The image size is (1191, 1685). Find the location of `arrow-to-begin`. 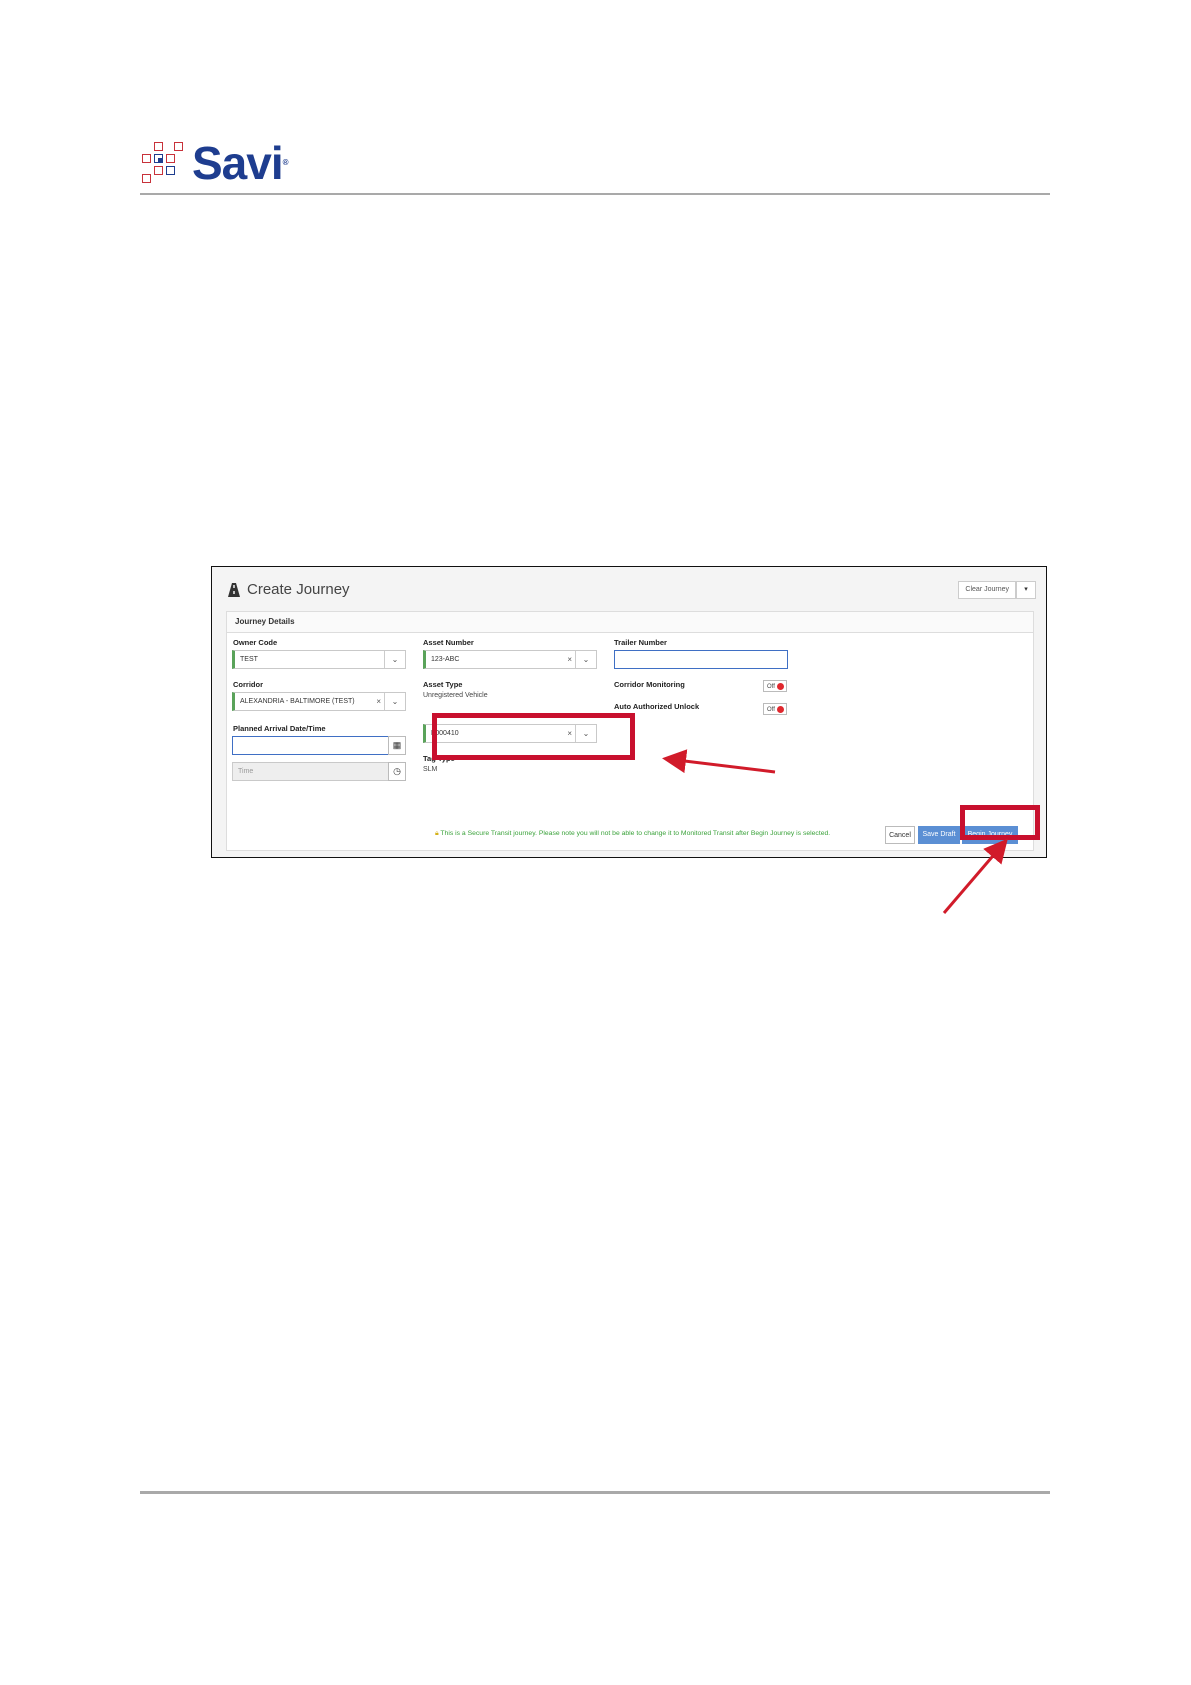

arrow-to-begin is located at coordinates (975, 876).